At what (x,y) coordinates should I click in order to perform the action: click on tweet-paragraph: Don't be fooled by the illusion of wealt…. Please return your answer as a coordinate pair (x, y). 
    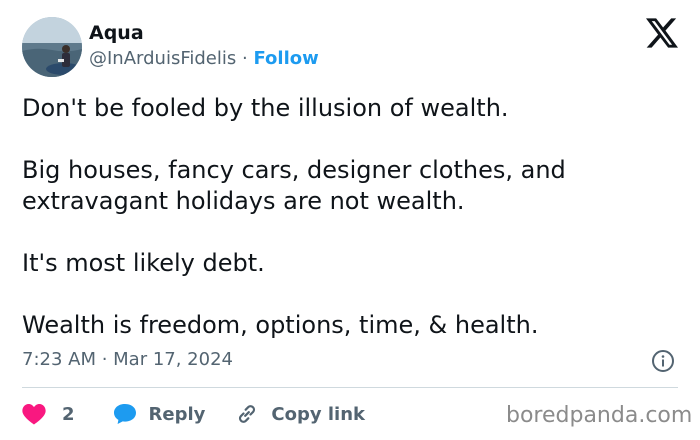
    Looking at the image, I should click on (265, 108).